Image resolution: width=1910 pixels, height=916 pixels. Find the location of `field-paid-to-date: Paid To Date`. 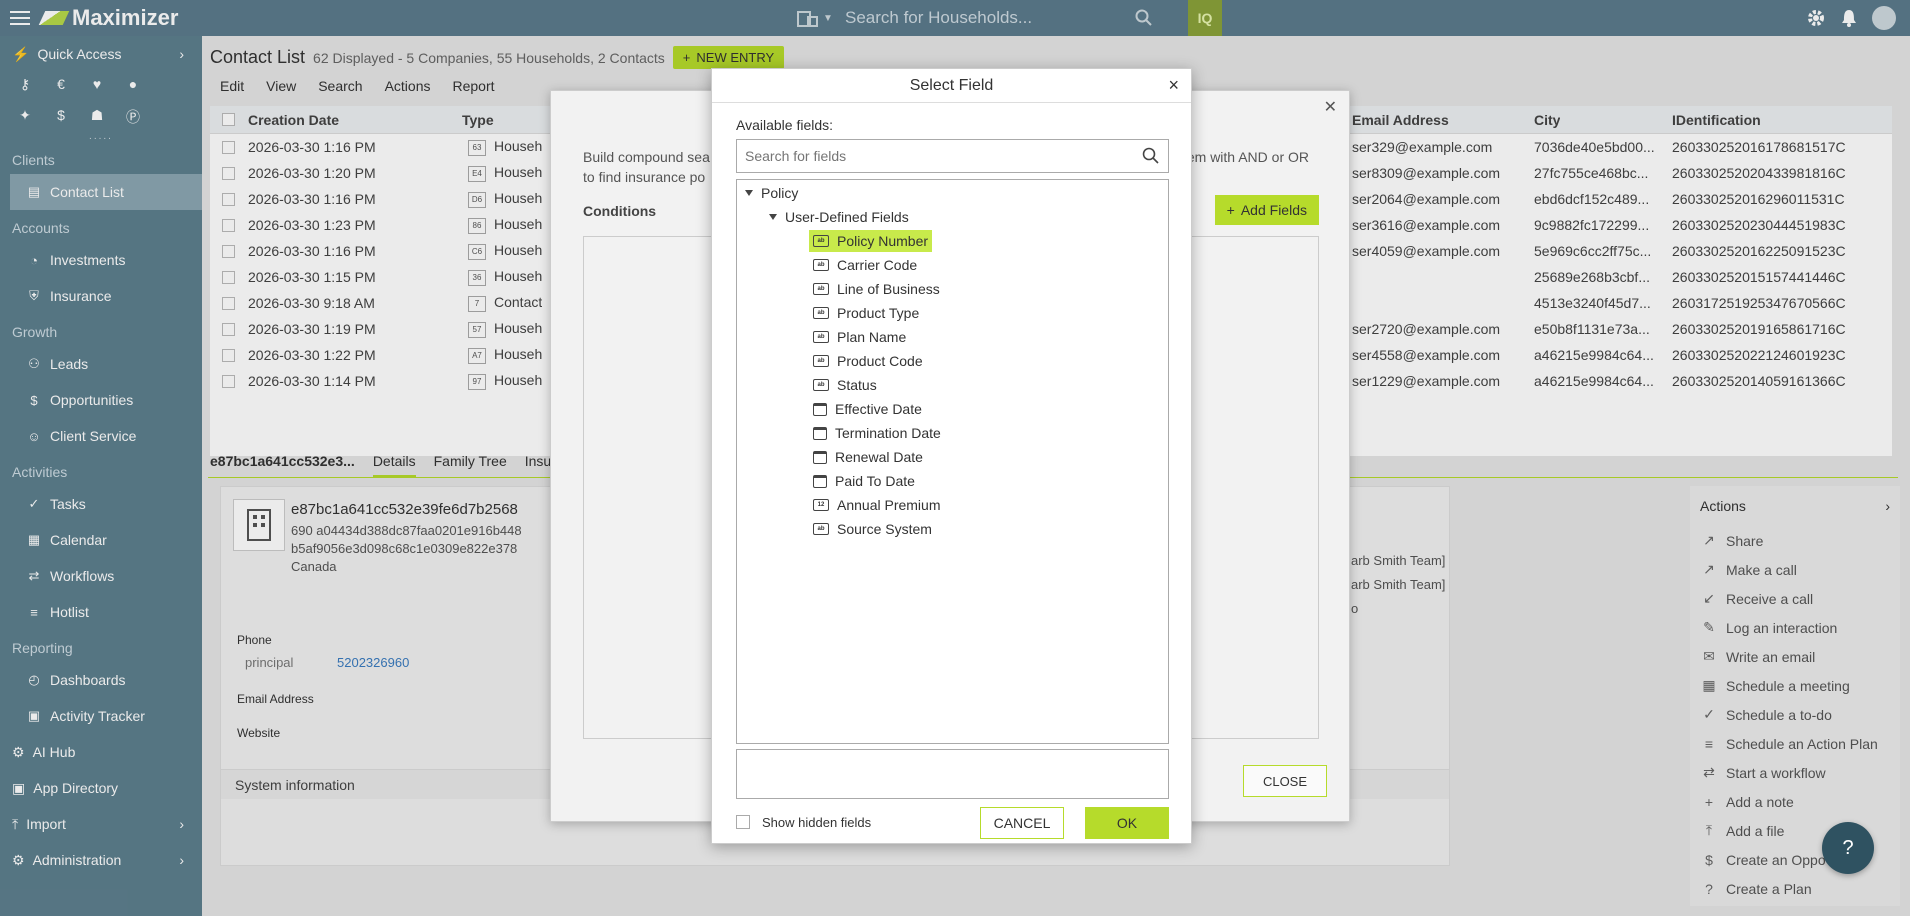

field-paid-to-date: Paid To Date is located at coordinates (864, 481).